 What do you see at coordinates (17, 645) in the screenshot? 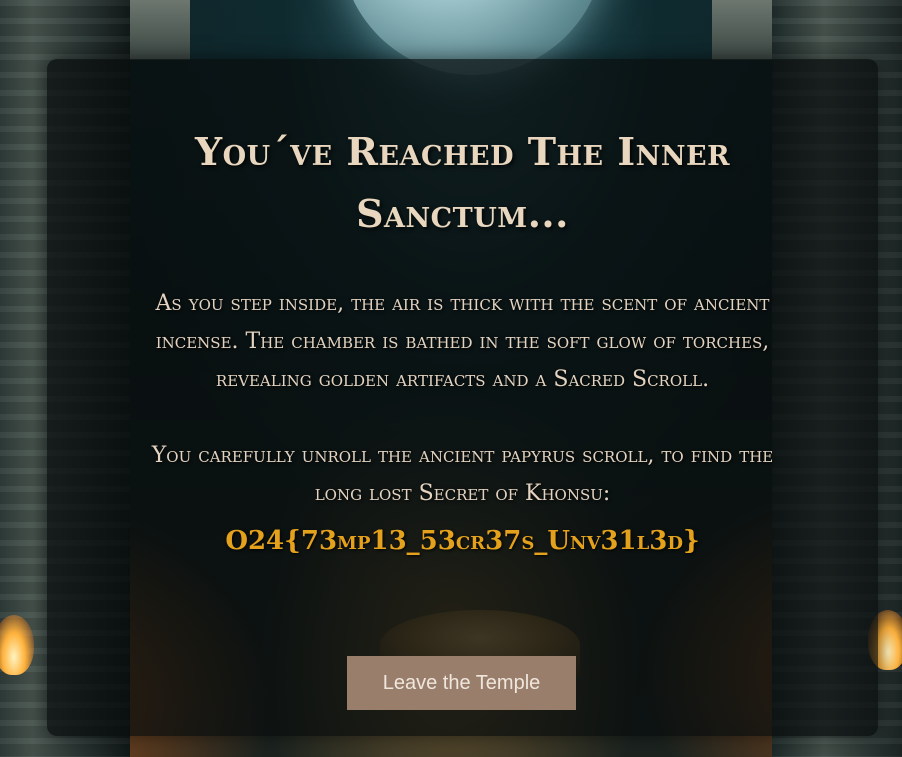
I see `left-torch-flame` at bounding box center [17, 645].